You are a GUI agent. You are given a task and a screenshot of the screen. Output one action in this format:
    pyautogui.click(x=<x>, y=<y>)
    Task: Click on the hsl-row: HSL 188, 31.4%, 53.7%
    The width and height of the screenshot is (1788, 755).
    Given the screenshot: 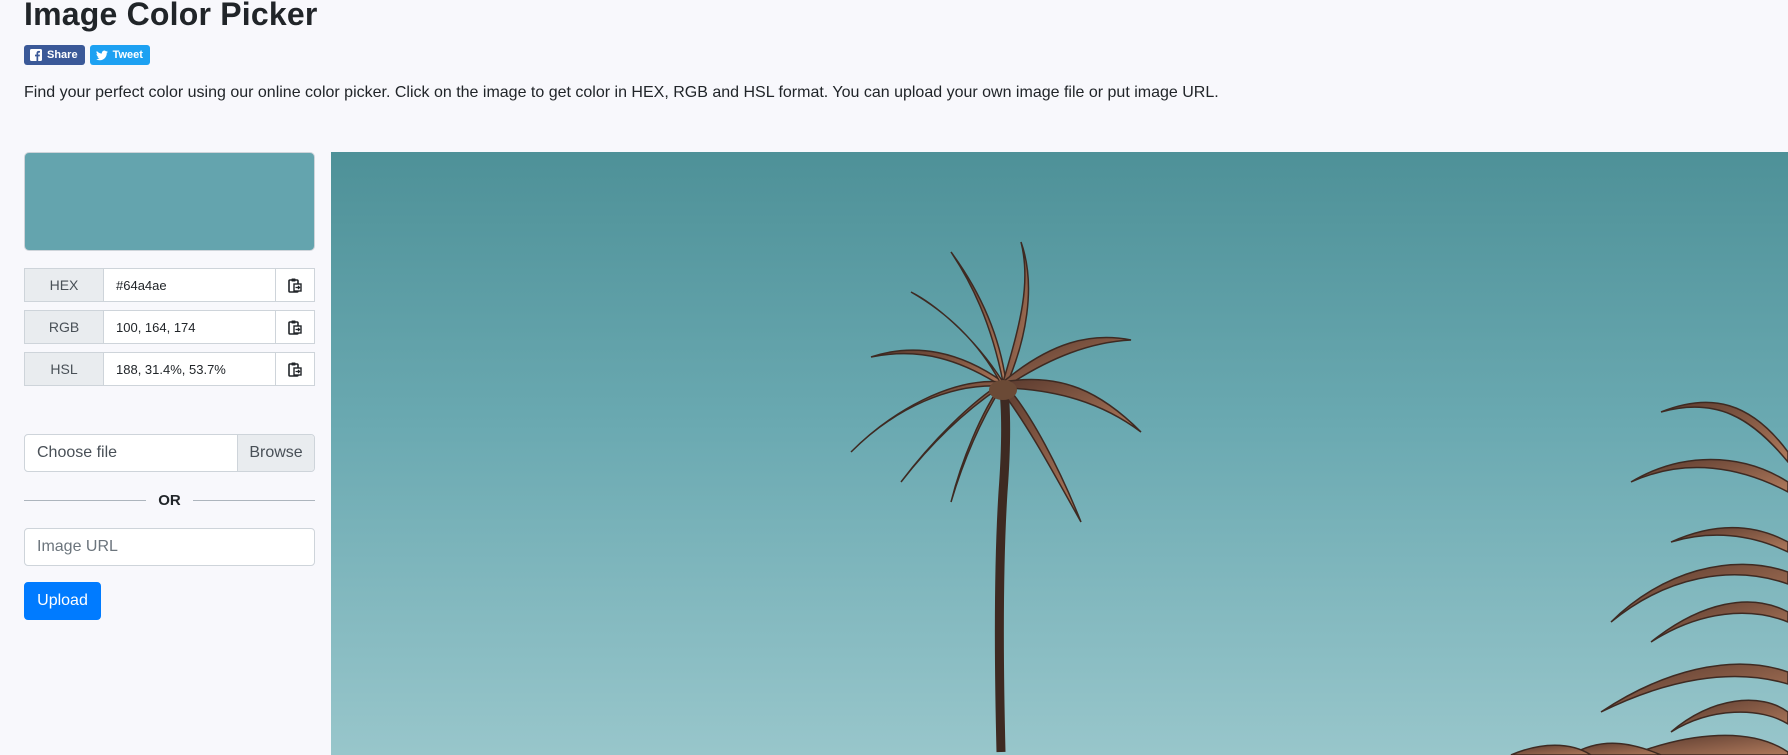 What is the action you would take?
    pyautogui.click(x=169, y=369)
    